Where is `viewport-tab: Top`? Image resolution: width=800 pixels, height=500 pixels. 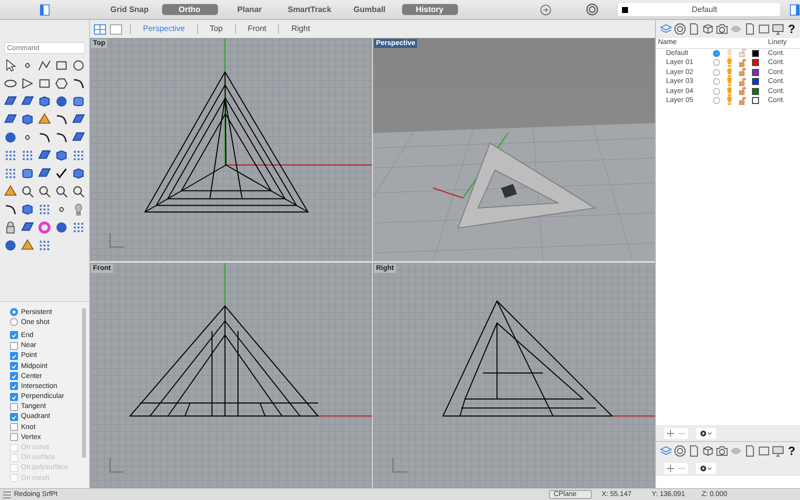
viewport-tab: Top is located at coordinates (215, 29).